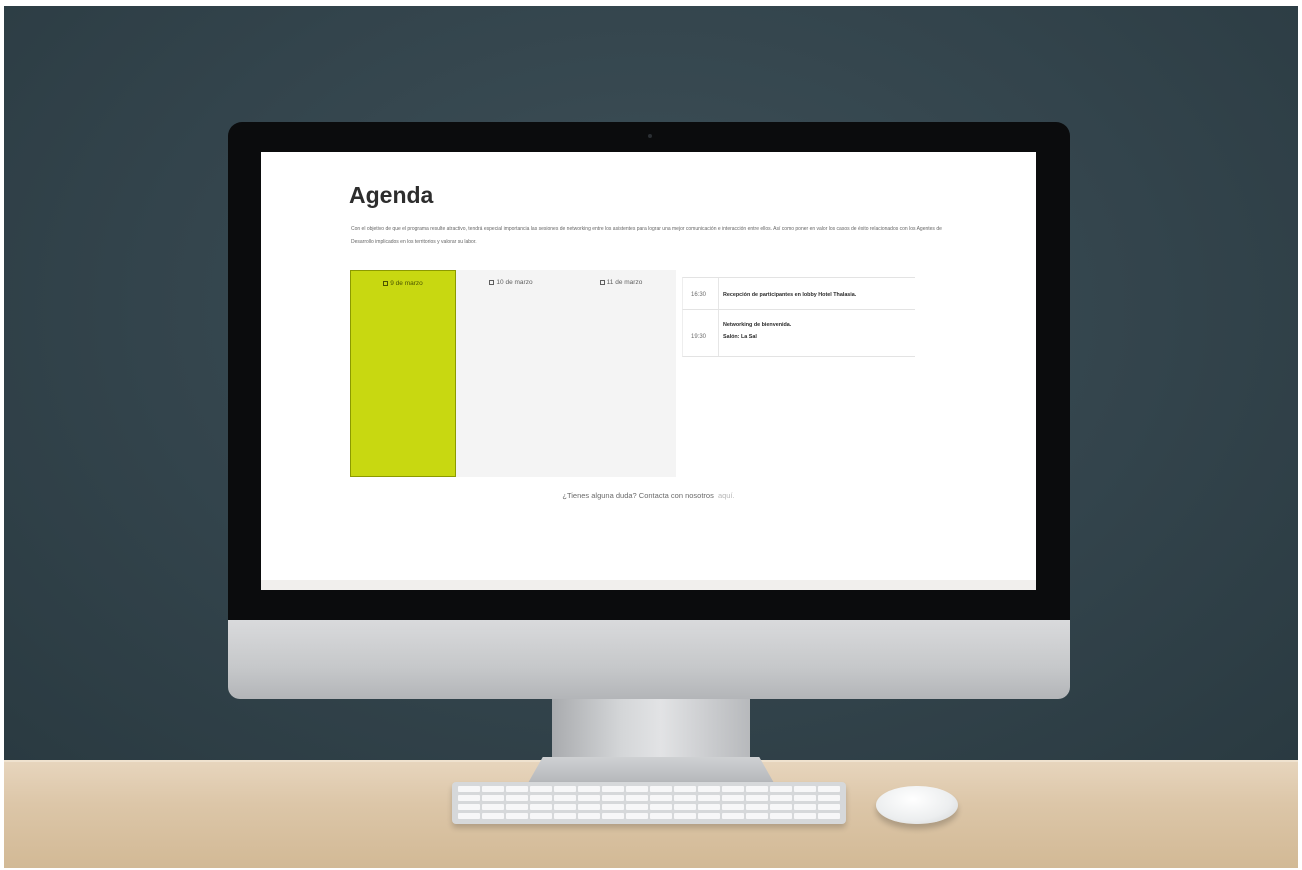 The image size is (1302, 870). I want to click on monitor-chin, so click(649, 659).